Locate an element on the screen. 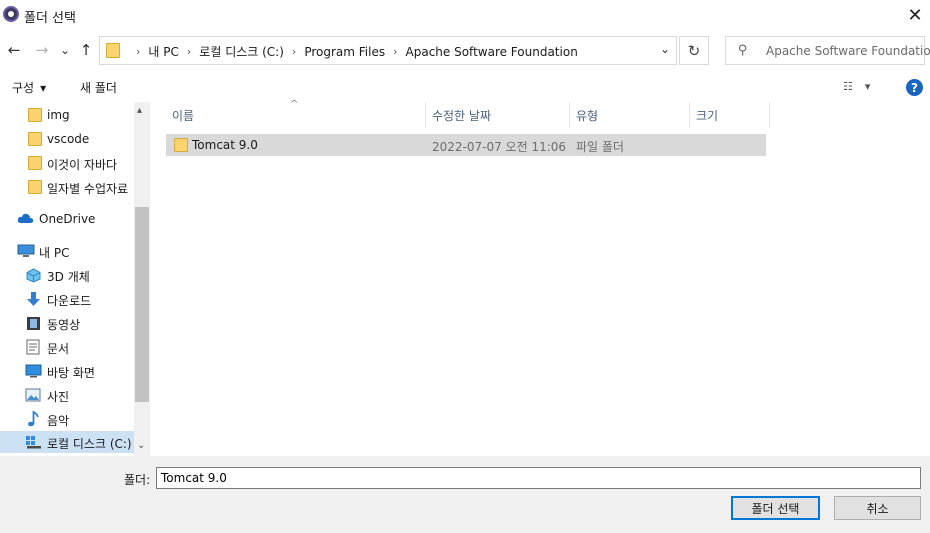 This screenshot has height=533, width=930. sidebar-item-label: 일자별 수업자료 is located at coordinates (88, 189).